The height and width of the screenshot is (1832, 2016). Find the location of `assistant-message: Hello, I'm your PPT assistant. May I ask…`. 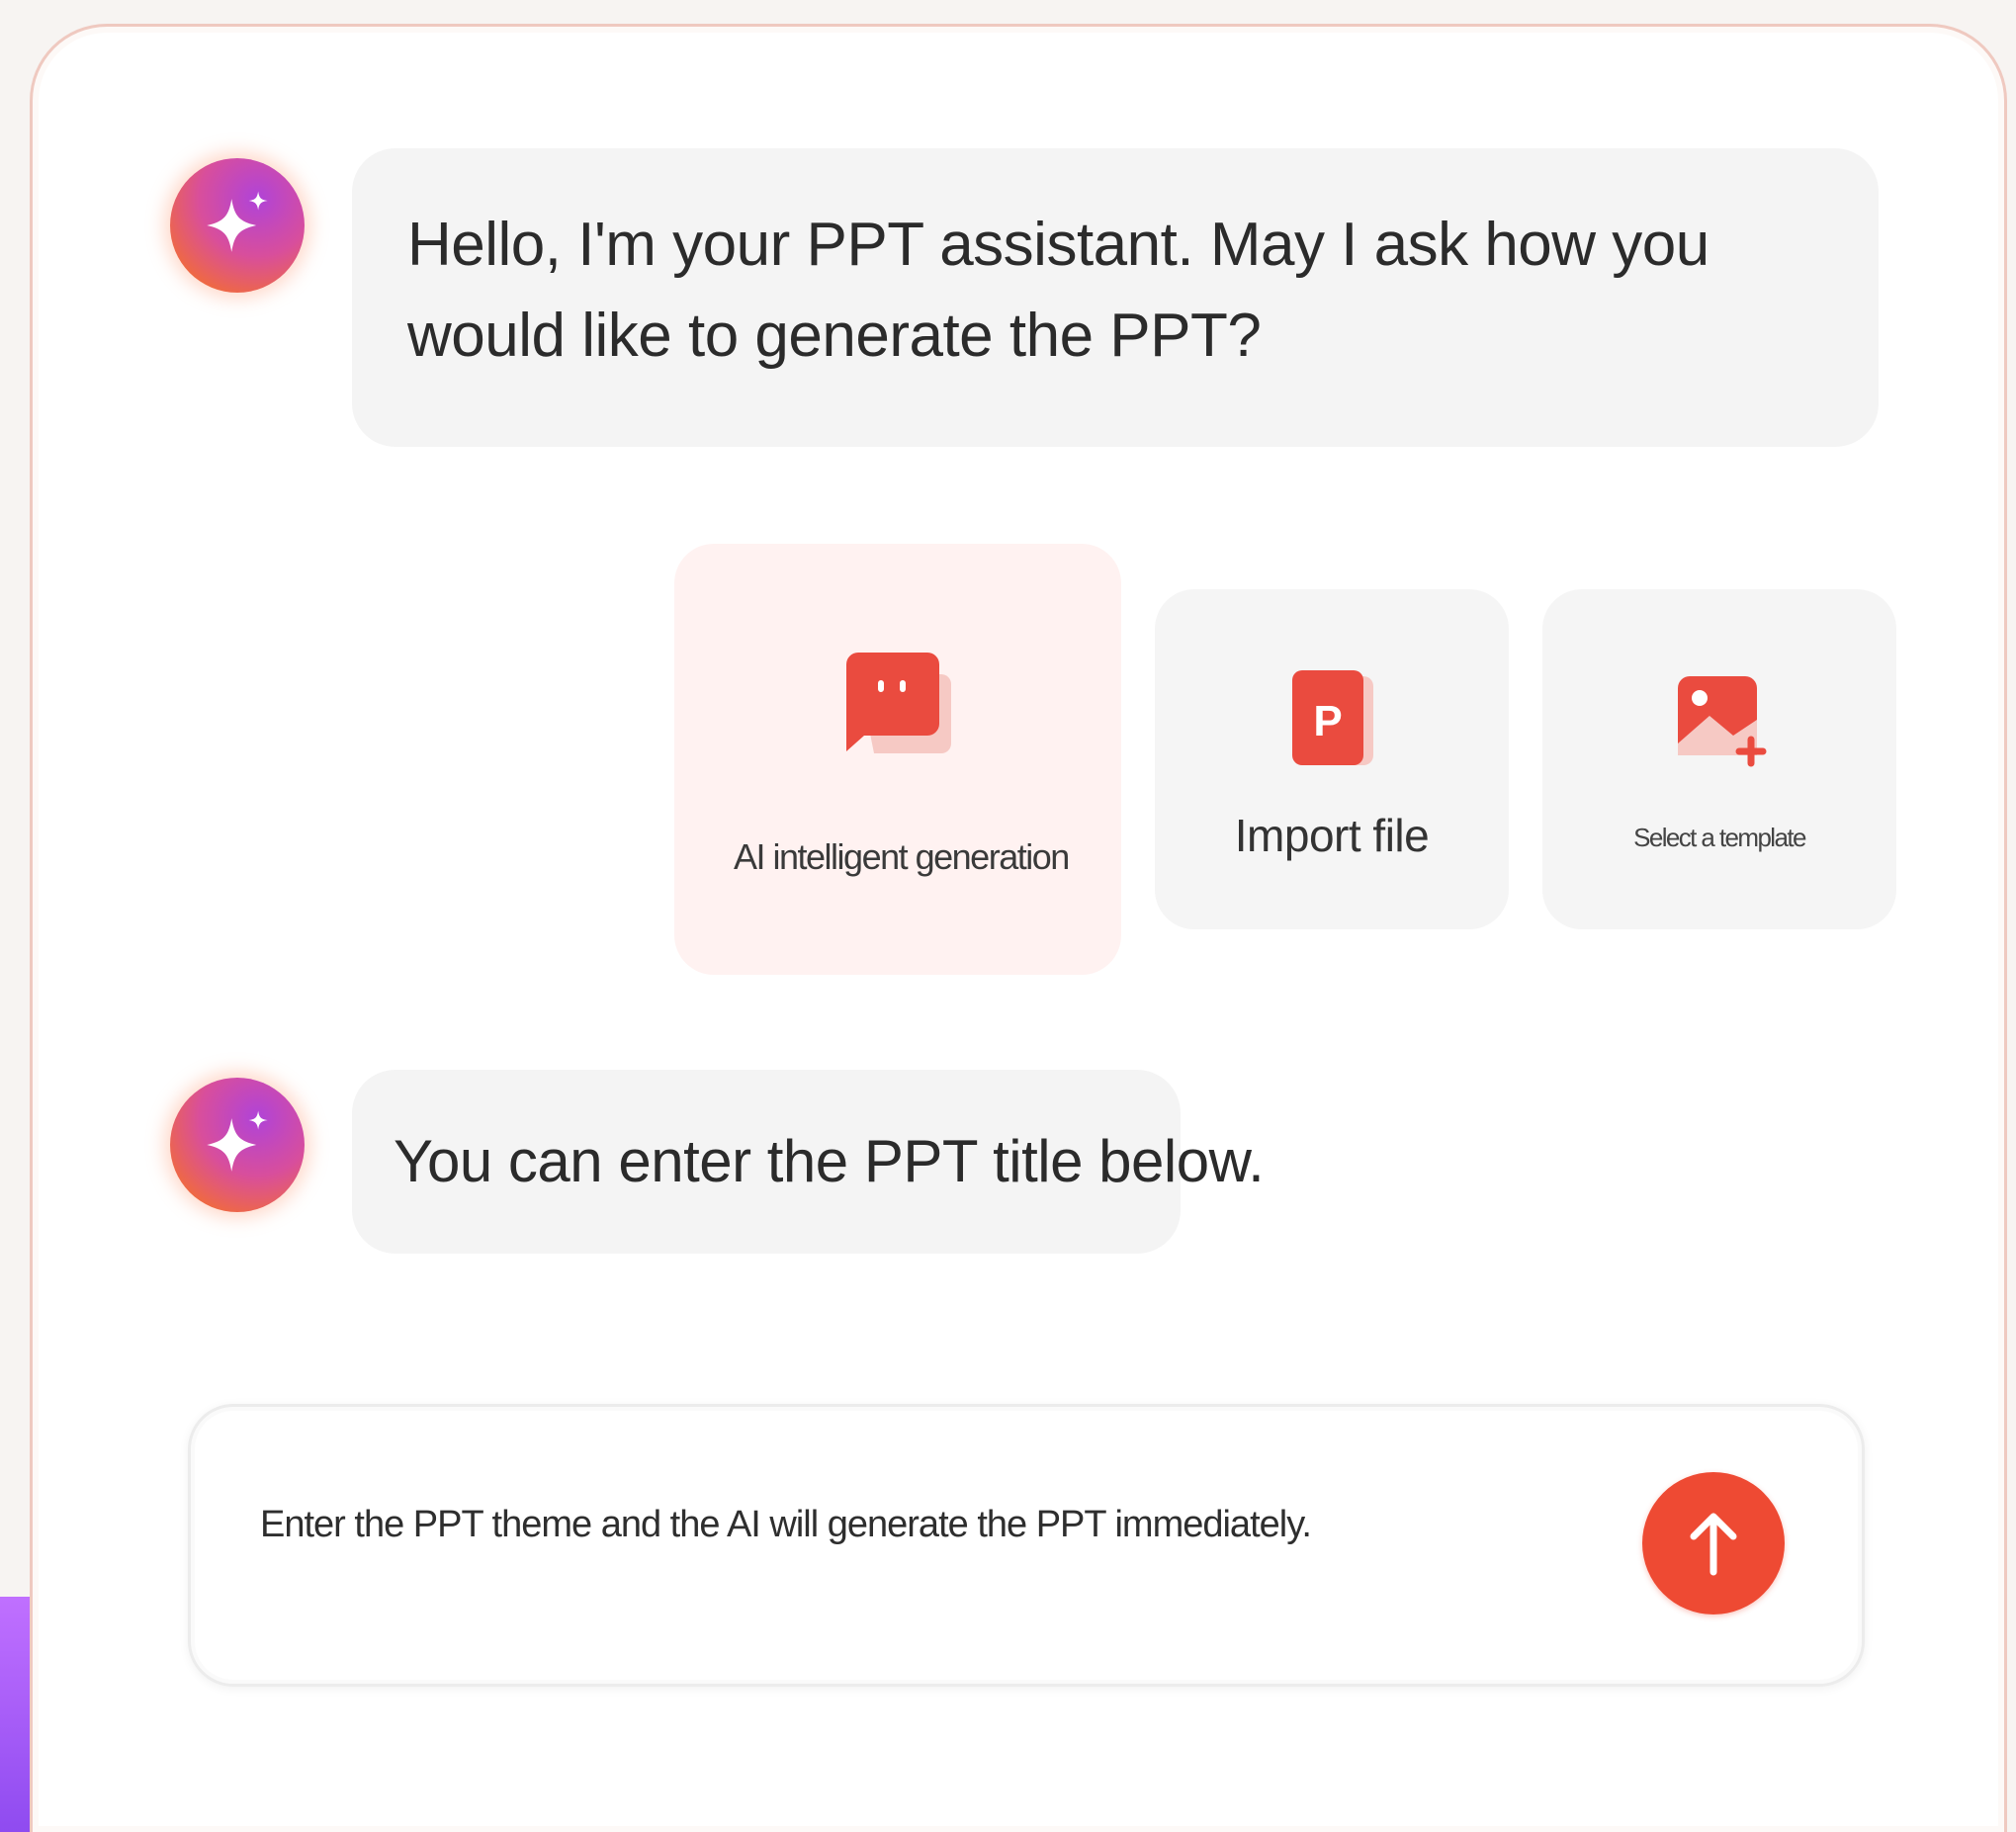

assistant-message: Hello, I'm your PPT assistant. May I ask… is located at coordinates (1116, 297).